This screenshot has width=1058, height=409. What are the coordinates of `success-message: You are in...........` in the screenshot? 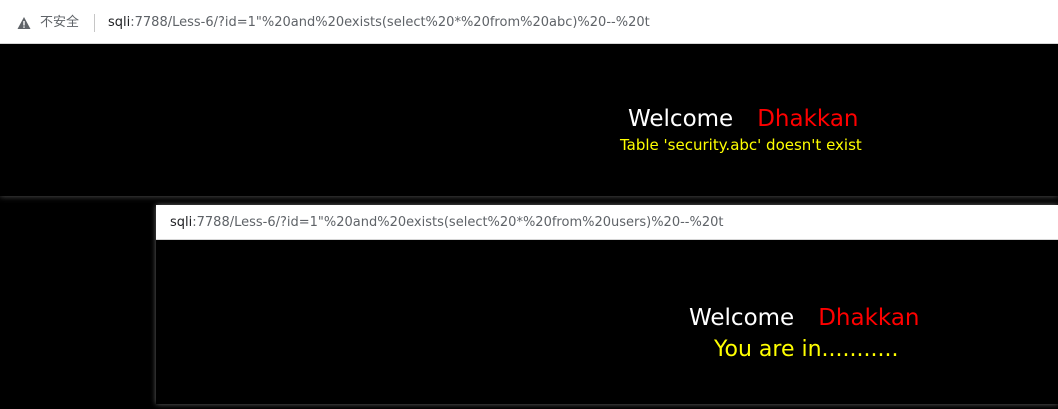 It's located at (806, 349).